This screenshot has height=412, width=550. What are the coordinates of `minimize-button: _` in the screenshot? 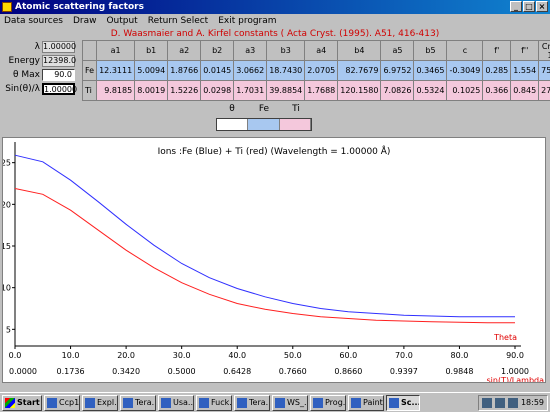 It's located at (516, 6).